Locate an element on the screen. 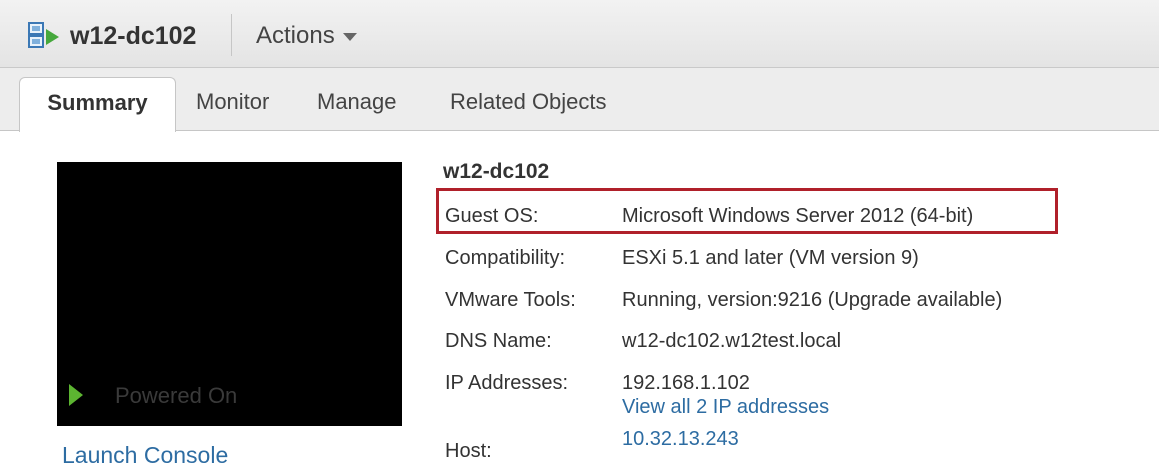 The height and width of the screenshot is (470, 1159). vmware-tools-label: VMware Tools: is located at coordinates (510, 300).